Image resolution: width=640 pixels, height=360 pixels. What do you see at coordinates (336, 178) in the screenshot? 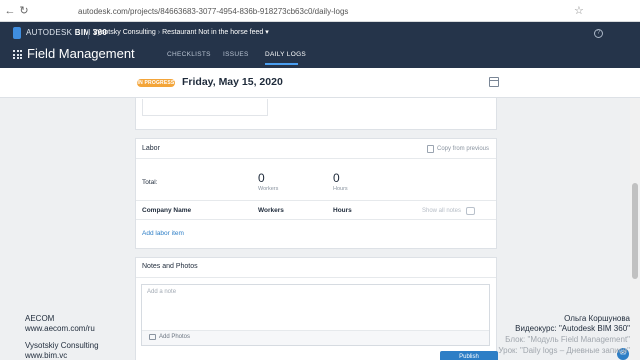
I see `total-hours-value: 0` at bounding box center [336, 178].